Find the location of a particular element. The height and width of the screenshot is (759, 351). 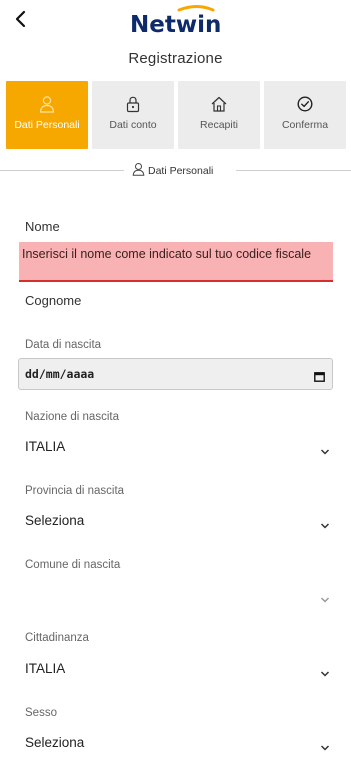

section-header: Dati Personali is located at coordinates (175, 171).